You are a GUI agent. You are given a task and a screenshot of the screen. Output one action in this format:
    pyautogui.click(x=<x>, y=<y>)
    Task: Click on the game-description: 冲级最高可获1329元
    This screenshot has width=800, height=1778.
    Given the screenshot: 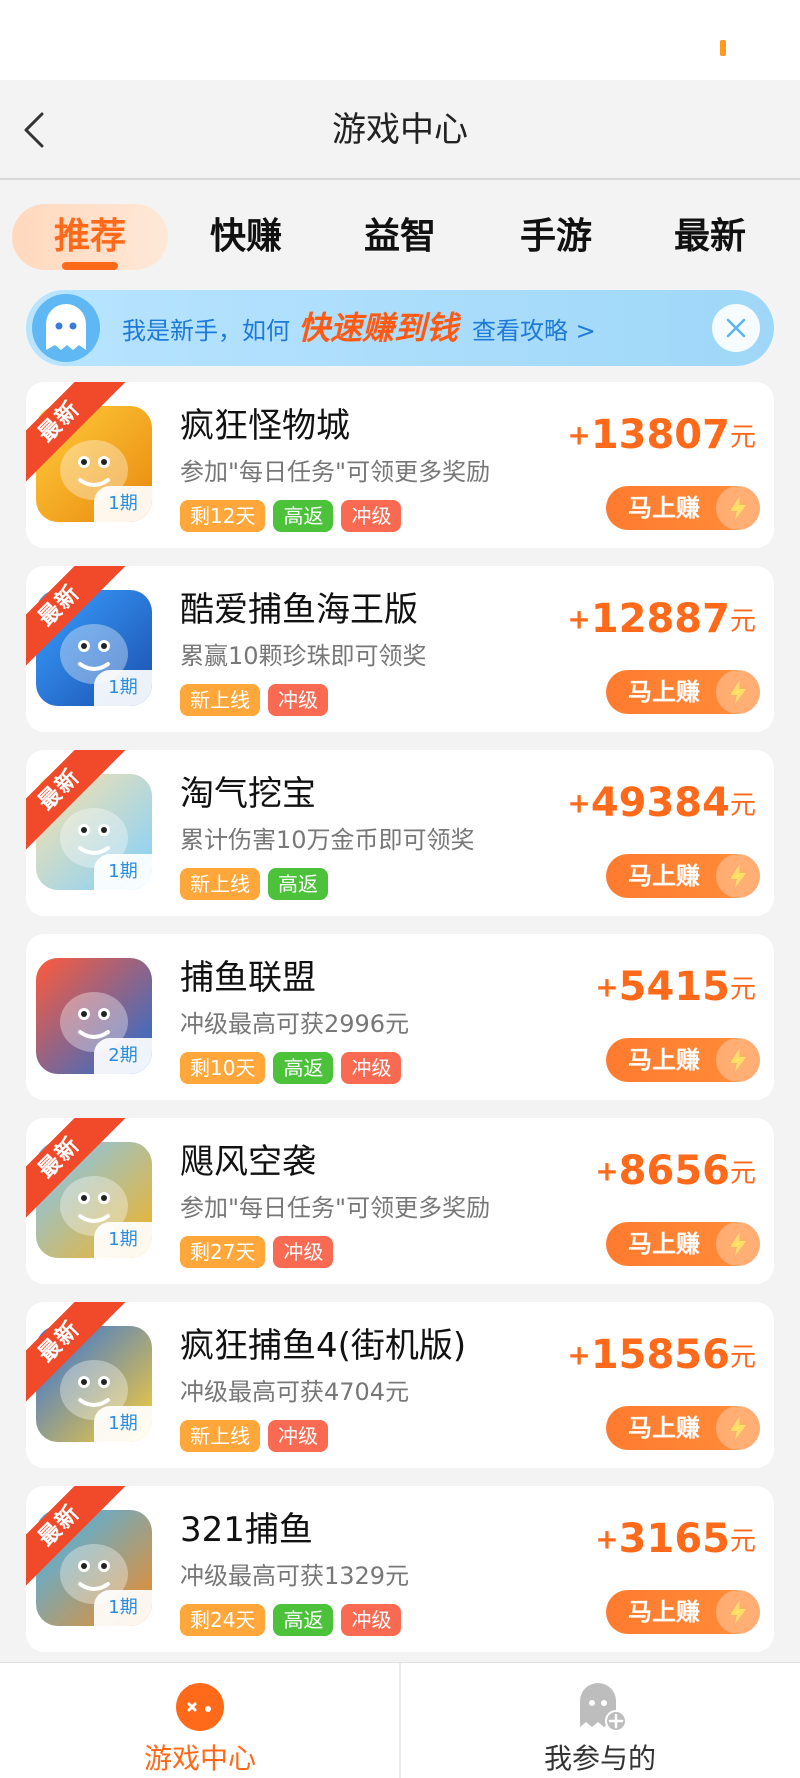 What is the action you would take?
    pyautogui.click(x=295, y=1576)
    